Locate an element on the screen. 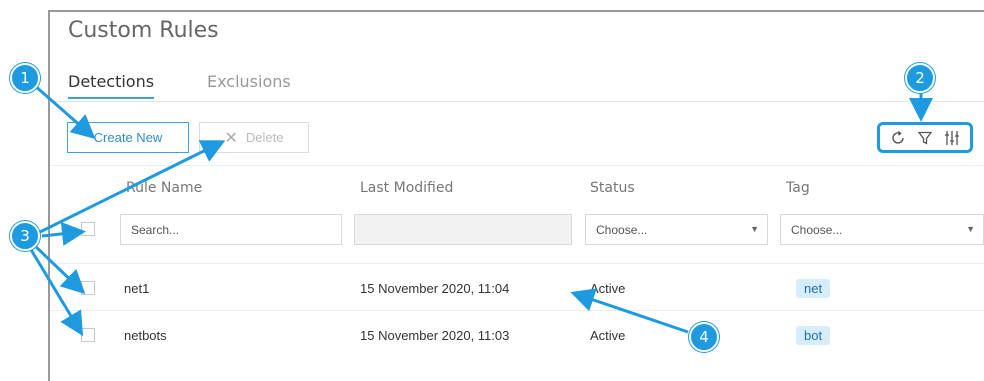  delete-label: Delete is located at coordinates (264, 137).